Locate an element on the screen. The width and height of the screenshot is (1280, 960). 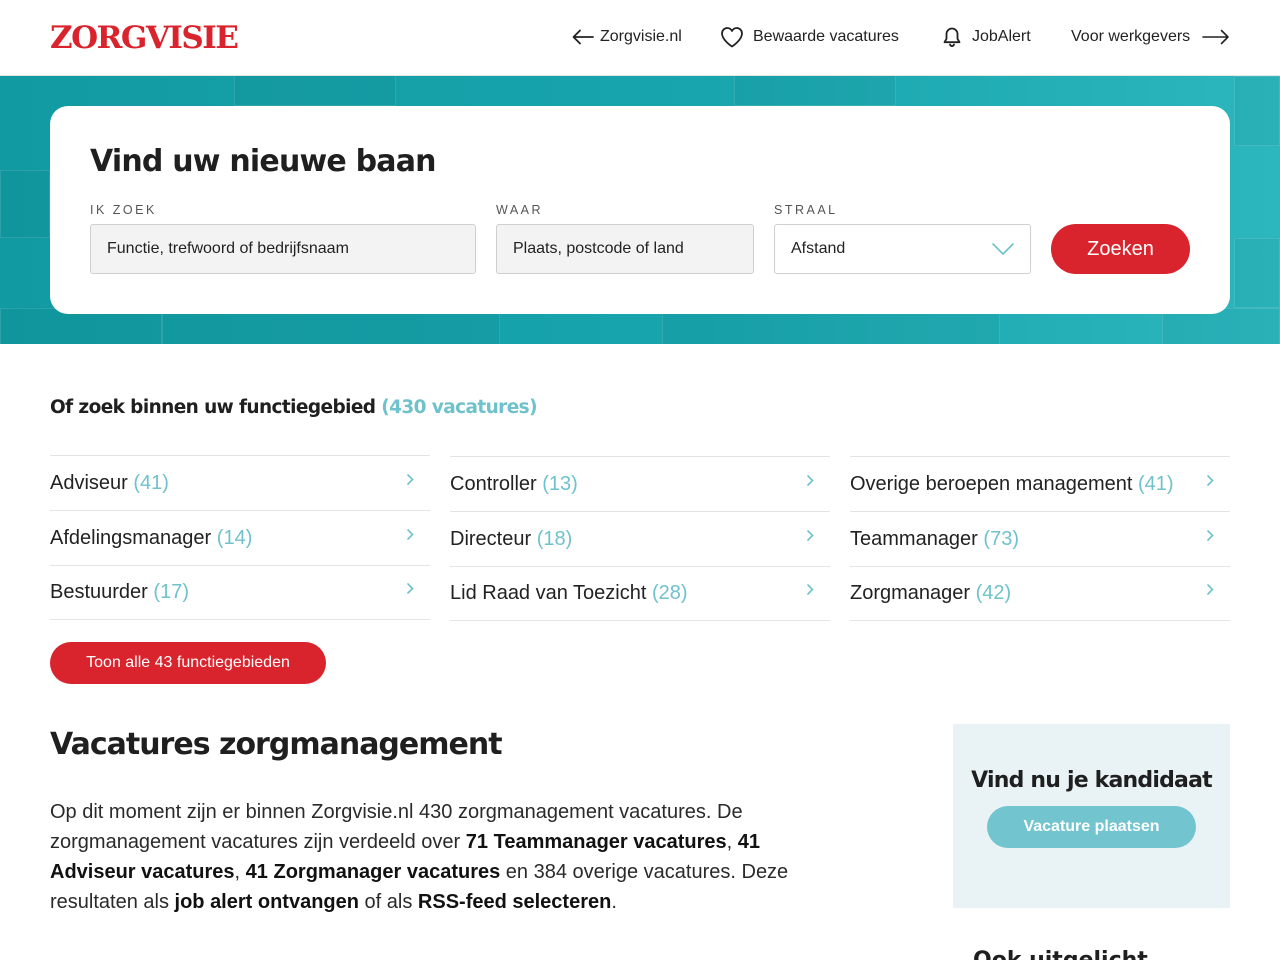
nav-jobalert-label: JobAlert is located at coordinates (1001, 36).